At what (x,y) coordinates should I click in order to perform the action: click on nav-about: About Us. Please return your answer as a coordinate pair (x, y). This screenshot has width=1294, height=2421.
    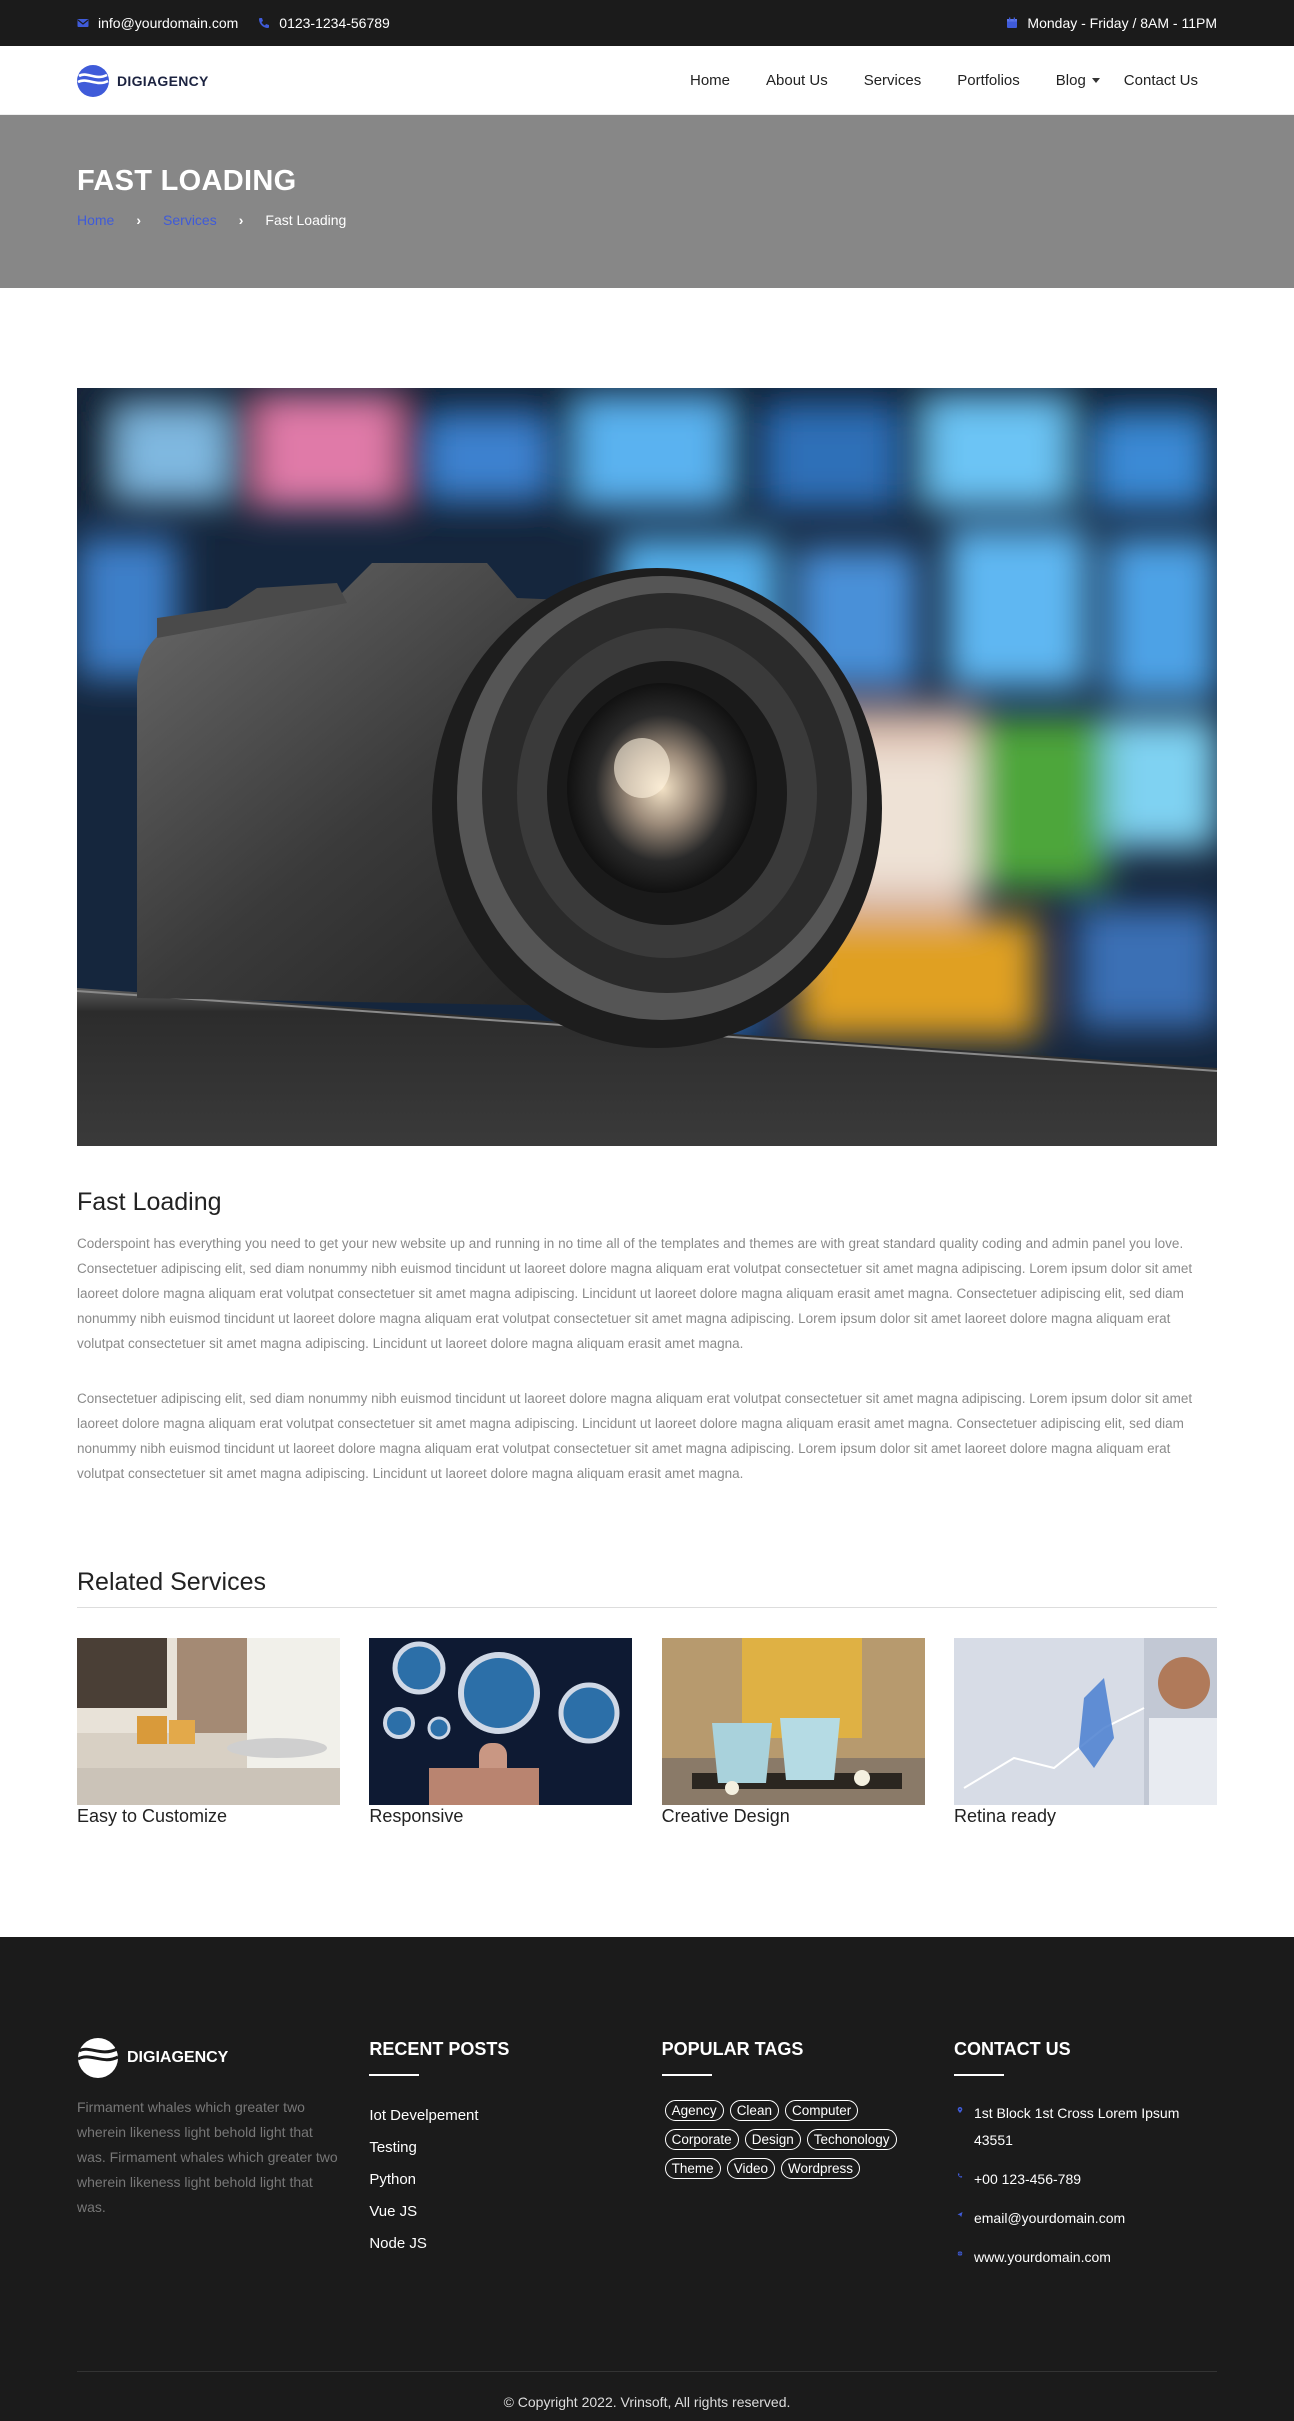
    Looking at the image, I should click on (797, 80).